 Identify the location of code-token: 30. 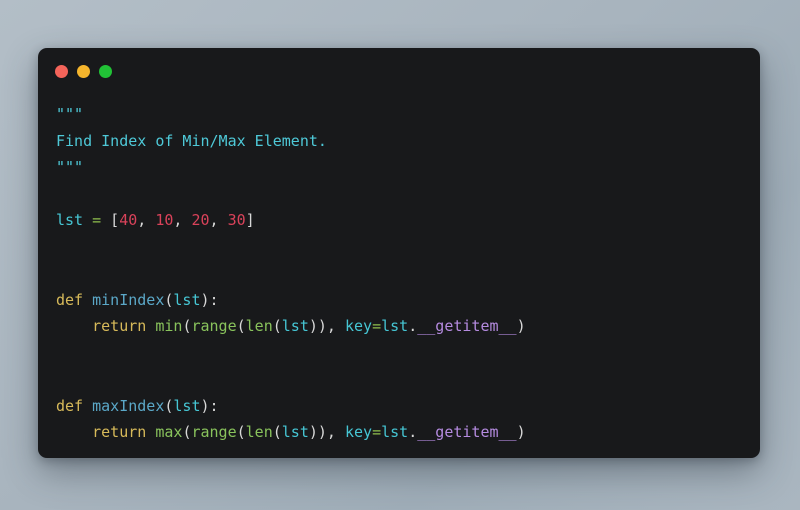
(236, 220).